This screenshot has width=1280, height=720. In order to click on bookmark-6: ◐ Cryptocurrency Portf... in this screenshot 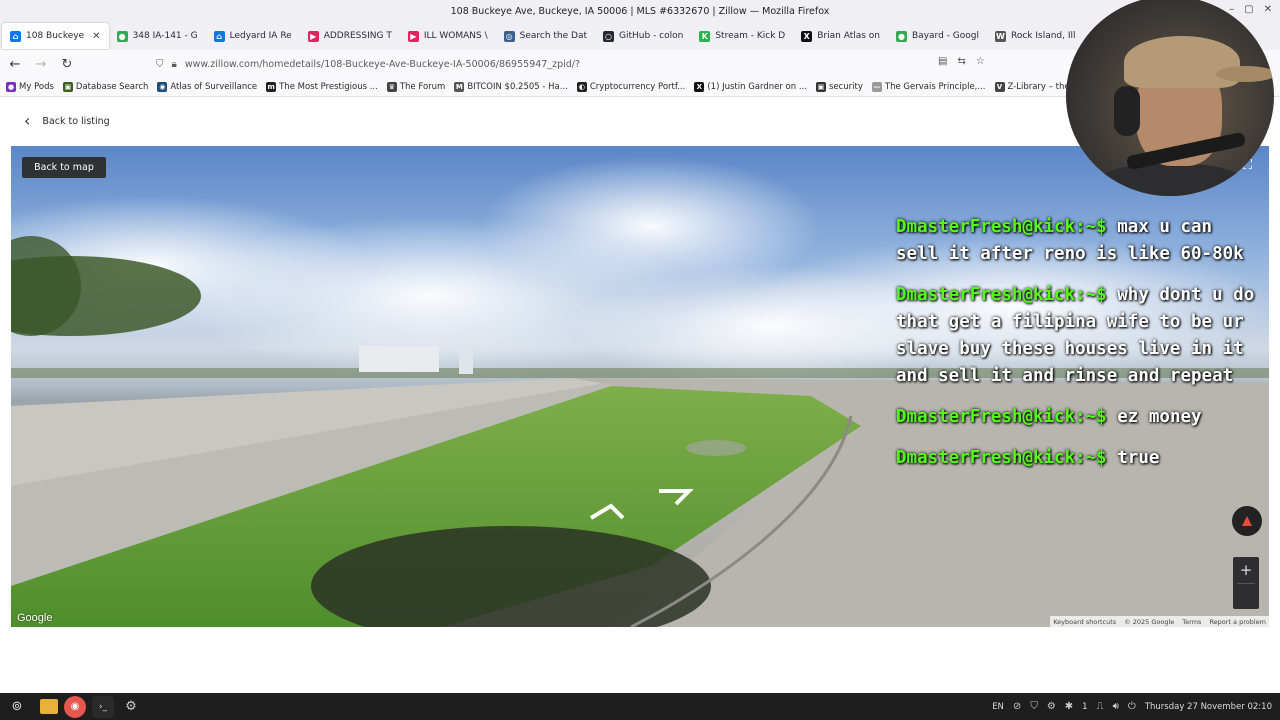, I will do `click(631, 87)`.